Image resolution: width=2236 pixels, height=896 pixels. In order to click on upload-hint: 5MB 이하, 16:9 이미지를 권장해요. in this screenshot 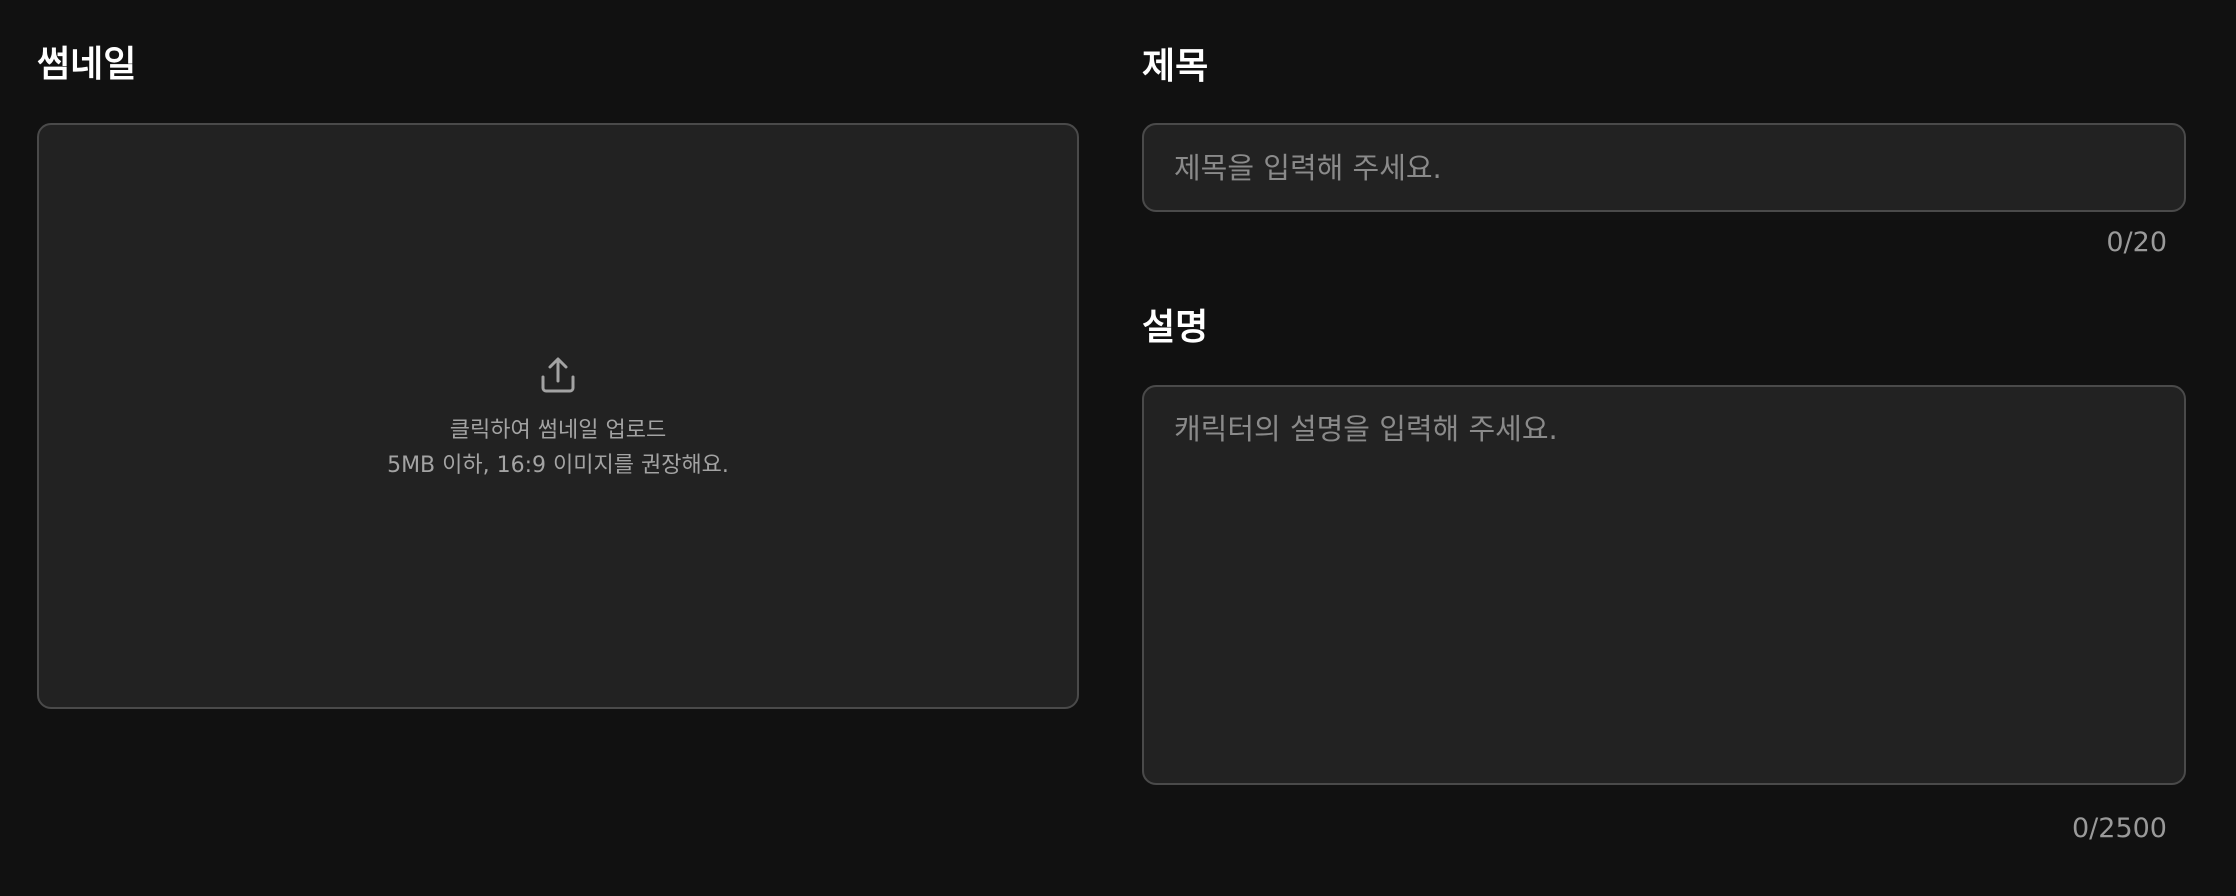, I will do `click(558, 465)`.